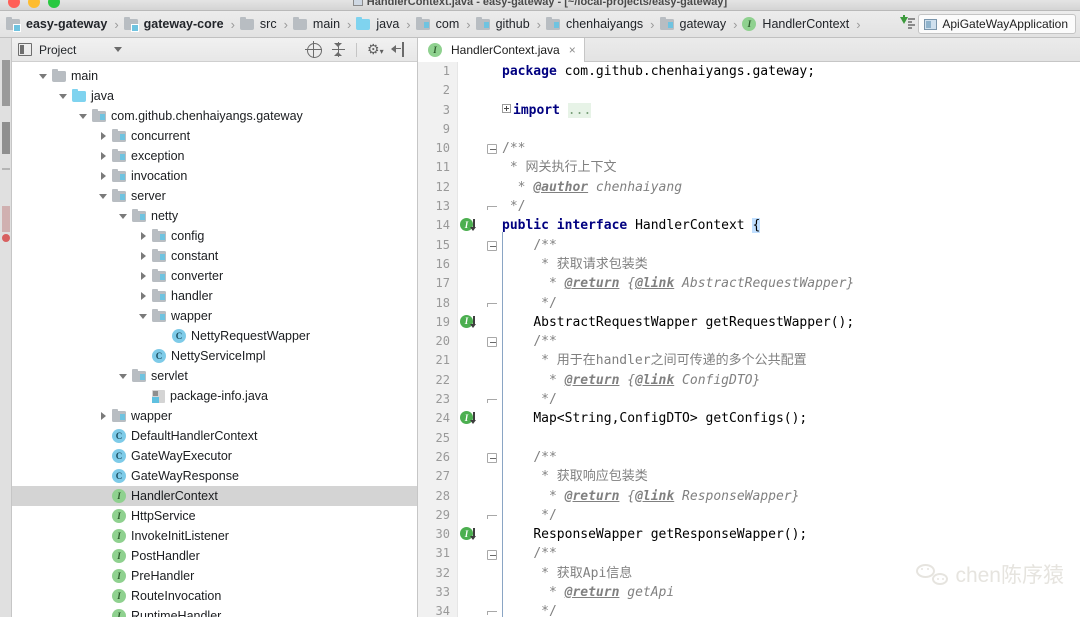 Image resolution: width=1080 pixels, height=617 pixels. I want to click on tree-row: I HttpService, so click(214, 516).